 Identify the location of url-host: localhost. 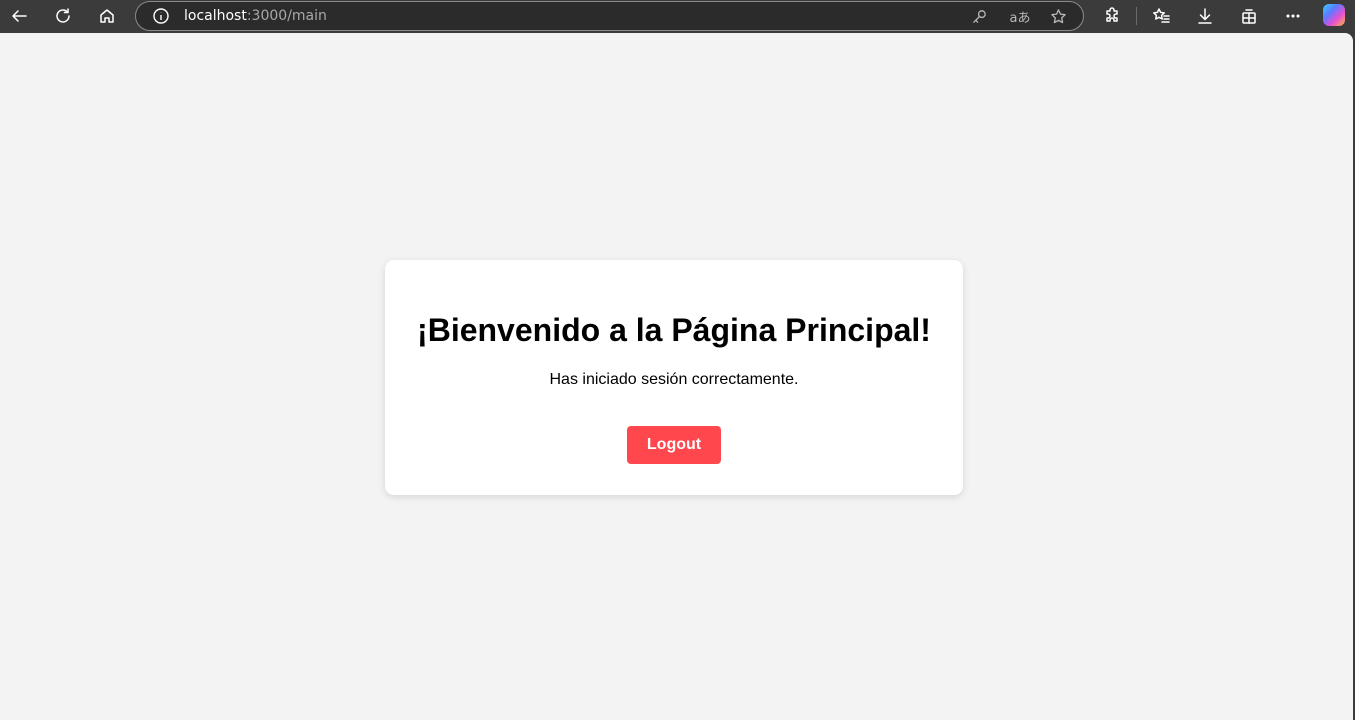
(215, 16).